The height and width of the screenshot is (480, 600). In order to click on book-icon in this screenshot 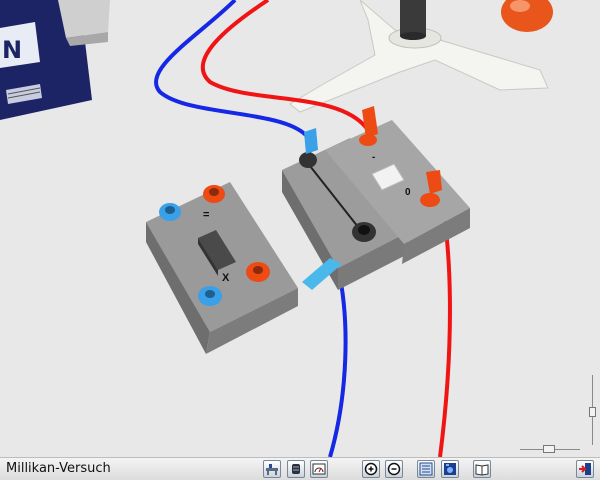, I will do `click(482, 470)`.